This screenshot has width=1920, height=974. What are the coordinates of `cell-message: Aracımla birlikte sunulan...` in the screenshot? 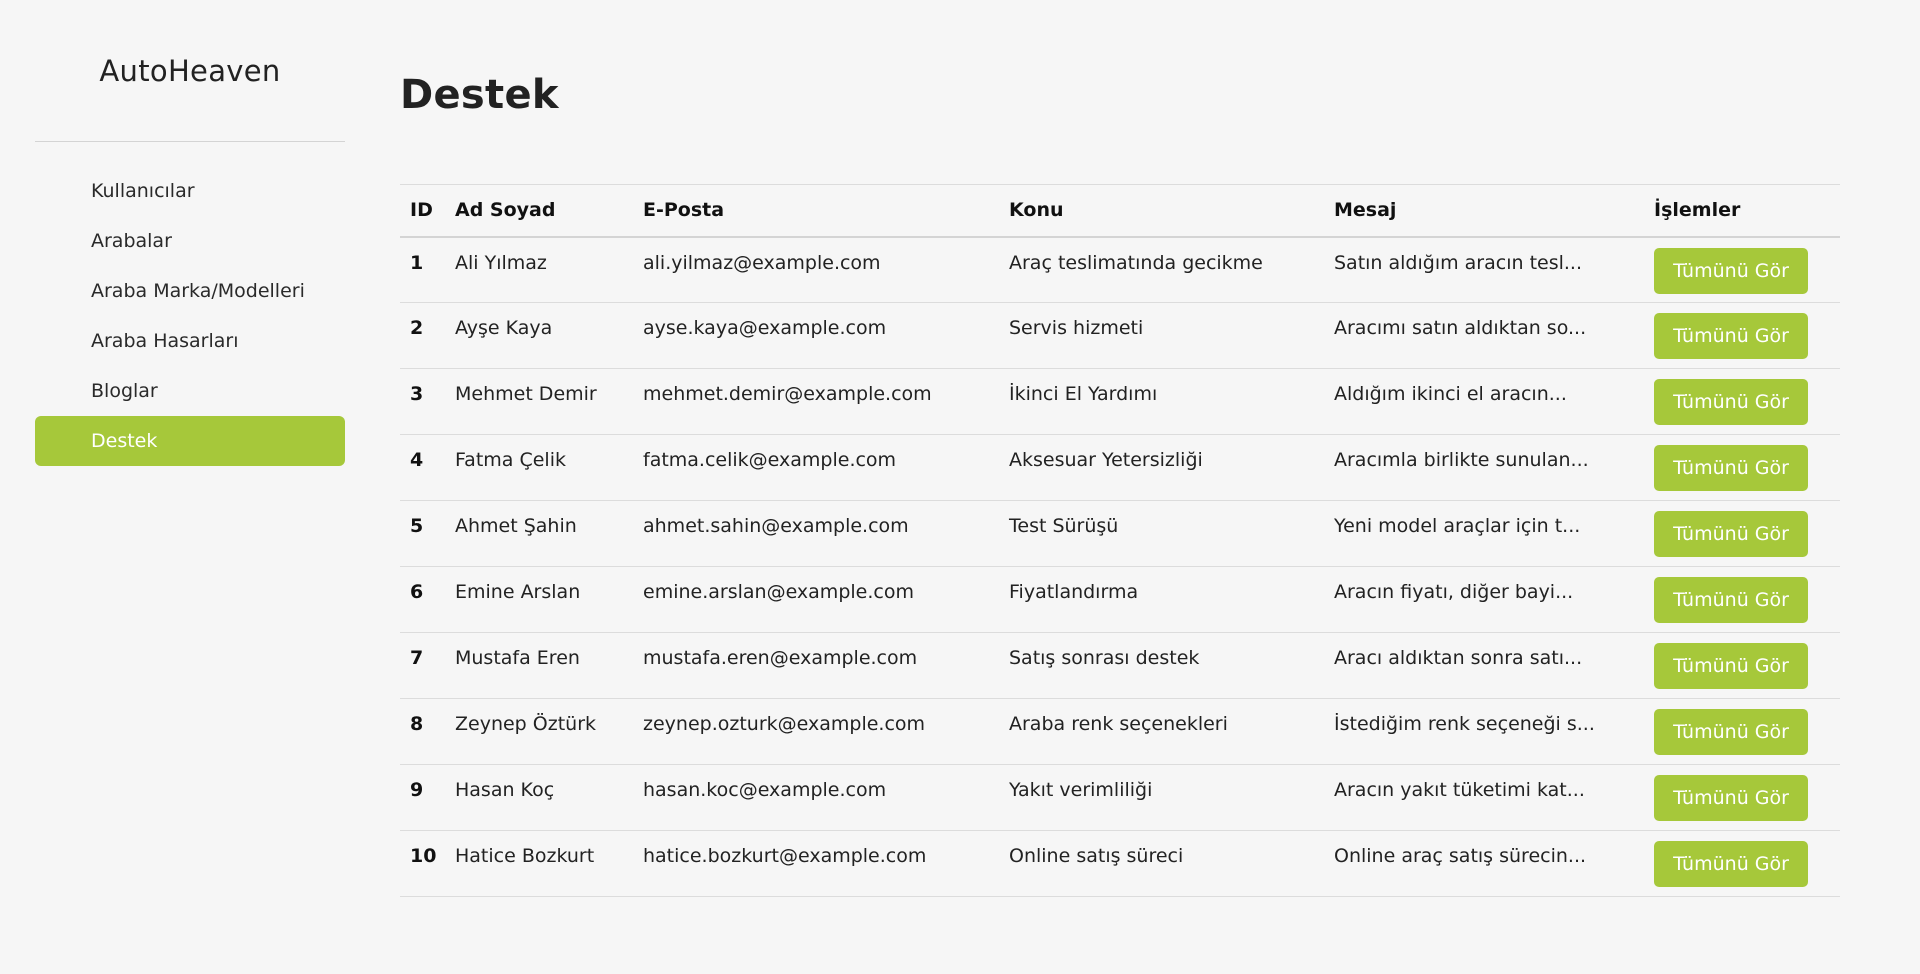 It's located at (1461, 460).